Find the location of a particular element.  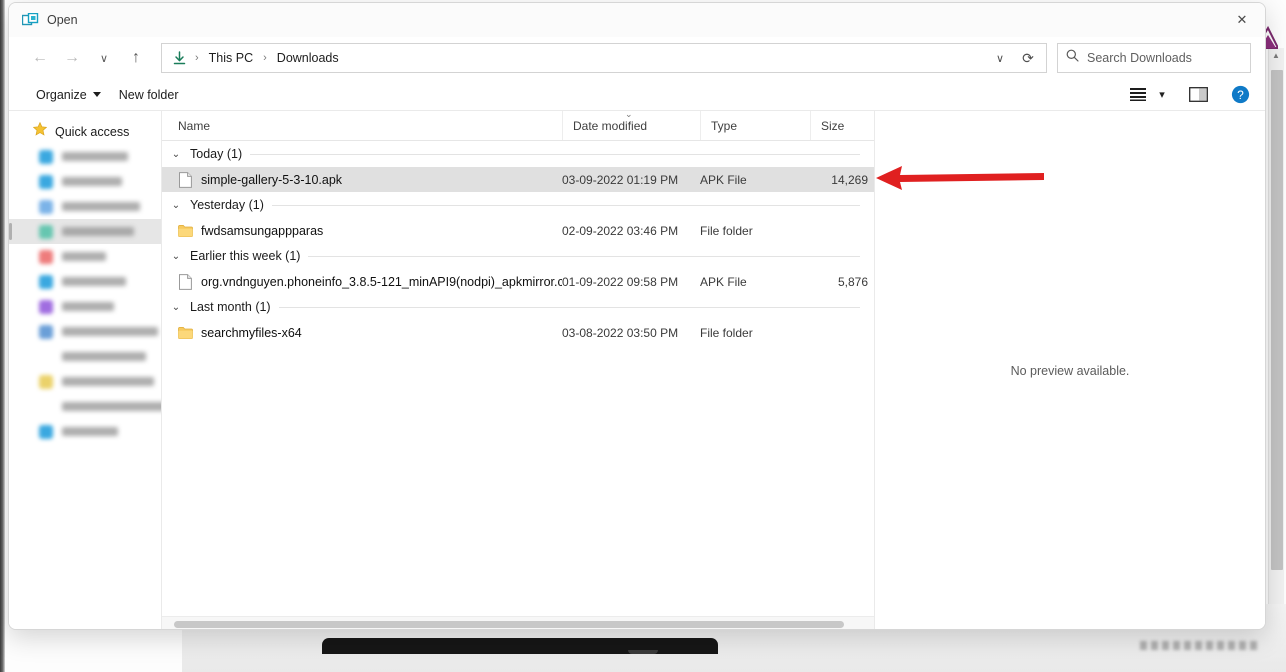

chevron-down-icon is located at coordinates (96, 94).